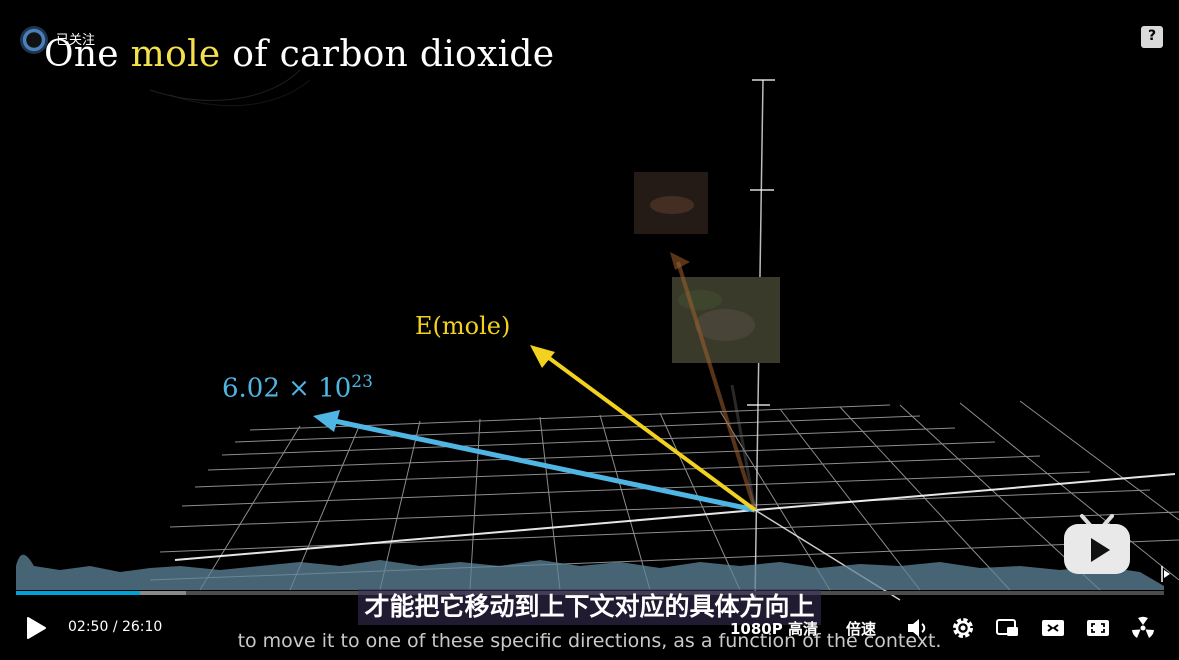  What do you see at coordinates (87, 54) in the screenshot?
I see `title-prefix: One` at bounding box center [87, 54].